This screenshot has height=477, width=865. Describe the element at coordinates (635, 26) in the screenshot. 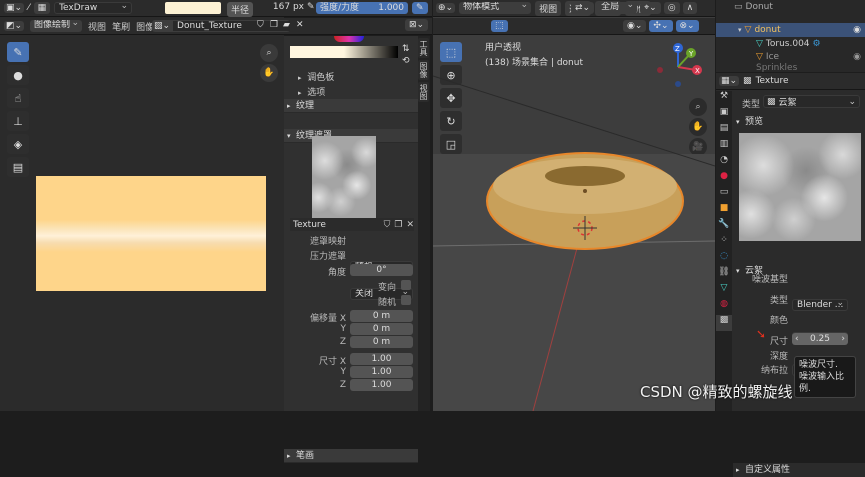

I see `visibility-icon: ◉⌄` at that location.